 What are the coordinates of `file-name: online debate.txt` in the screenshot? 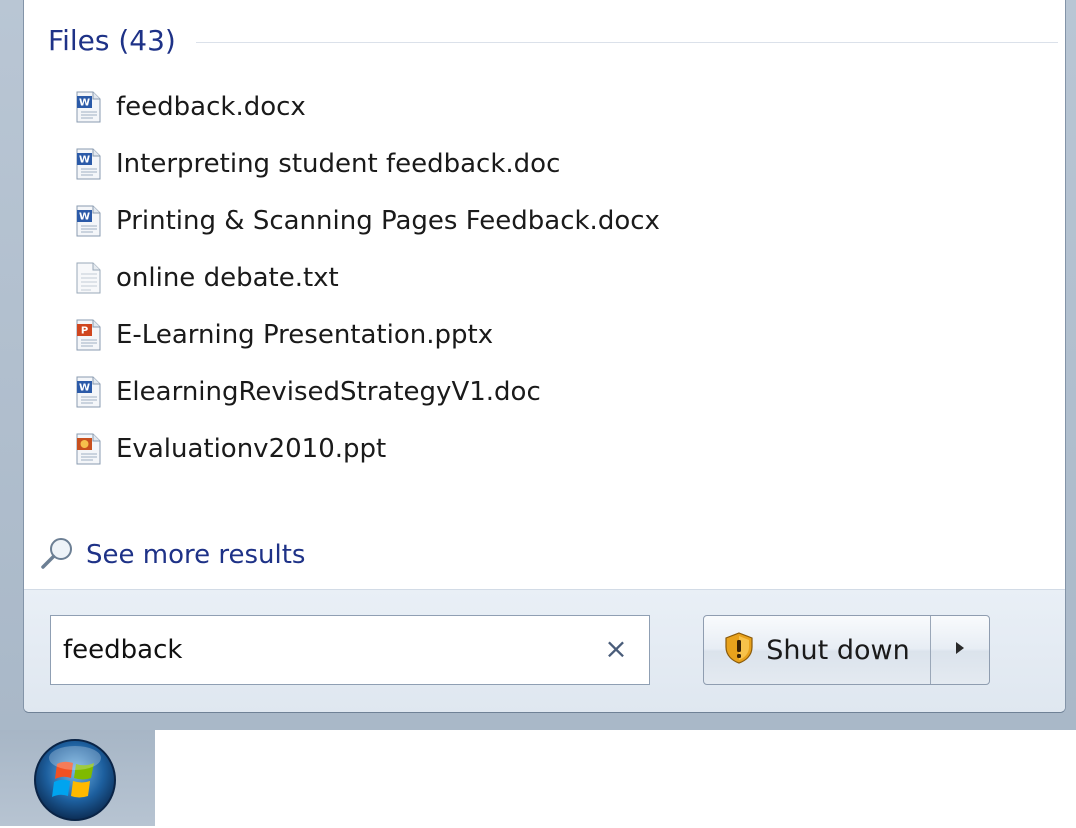 It's located at (227, 277).